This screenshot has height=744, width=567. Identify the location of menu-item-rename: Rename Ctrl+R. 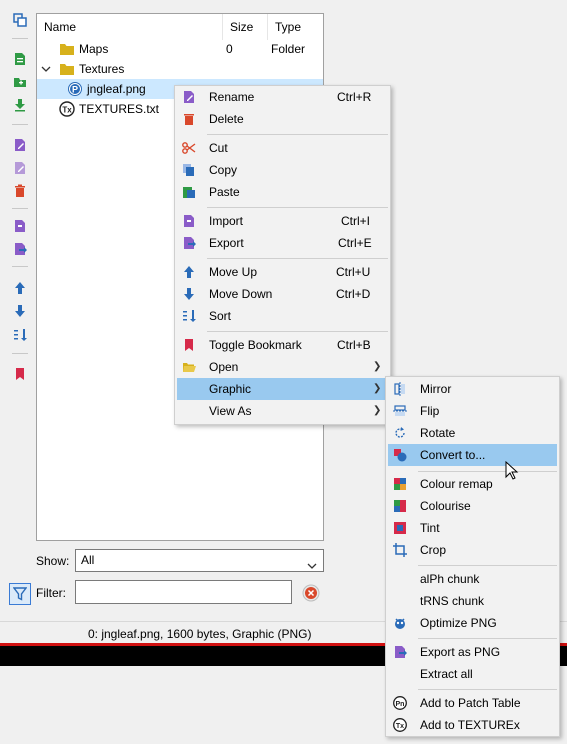
(282, 97).